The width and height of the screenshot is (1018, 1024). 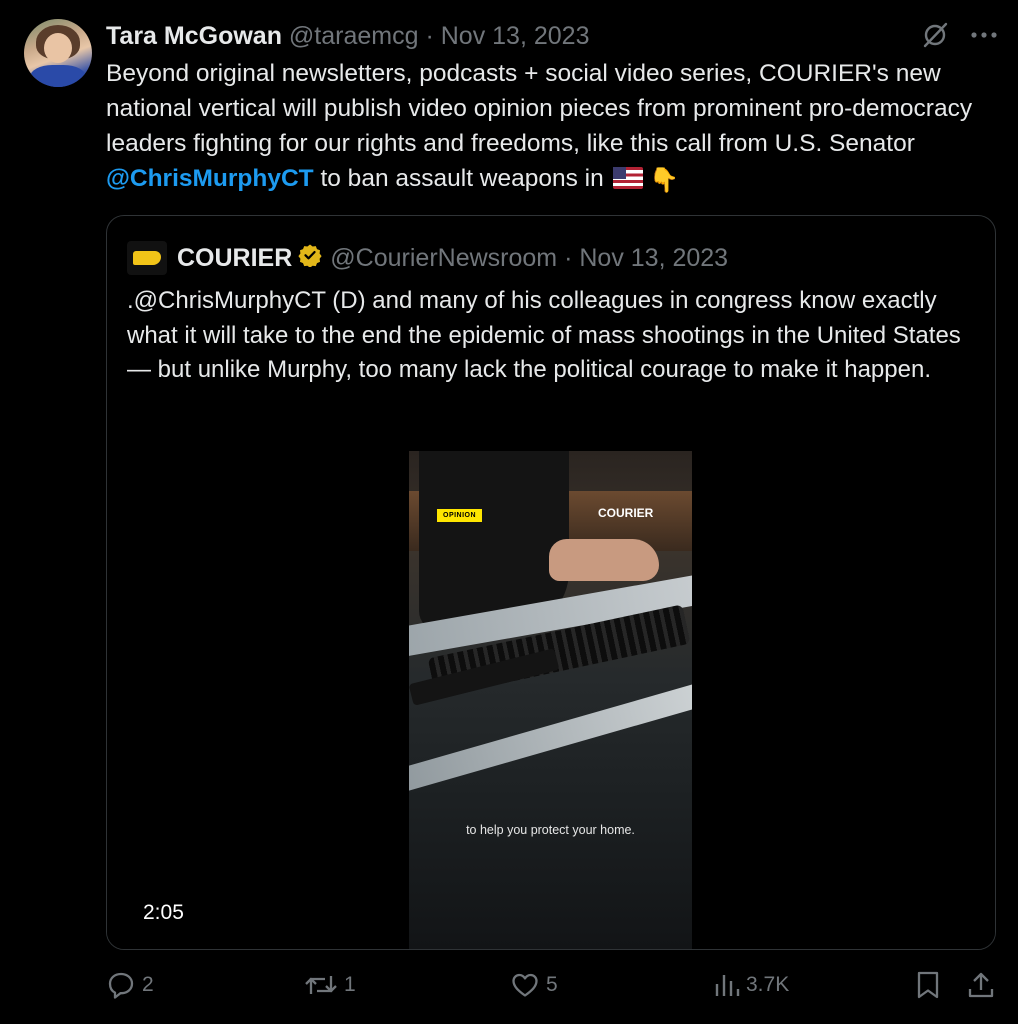 What do you see at coordinates (350, 984) in the screenshot?
I see `repost-count: 1` at bounding box center [350, 984].